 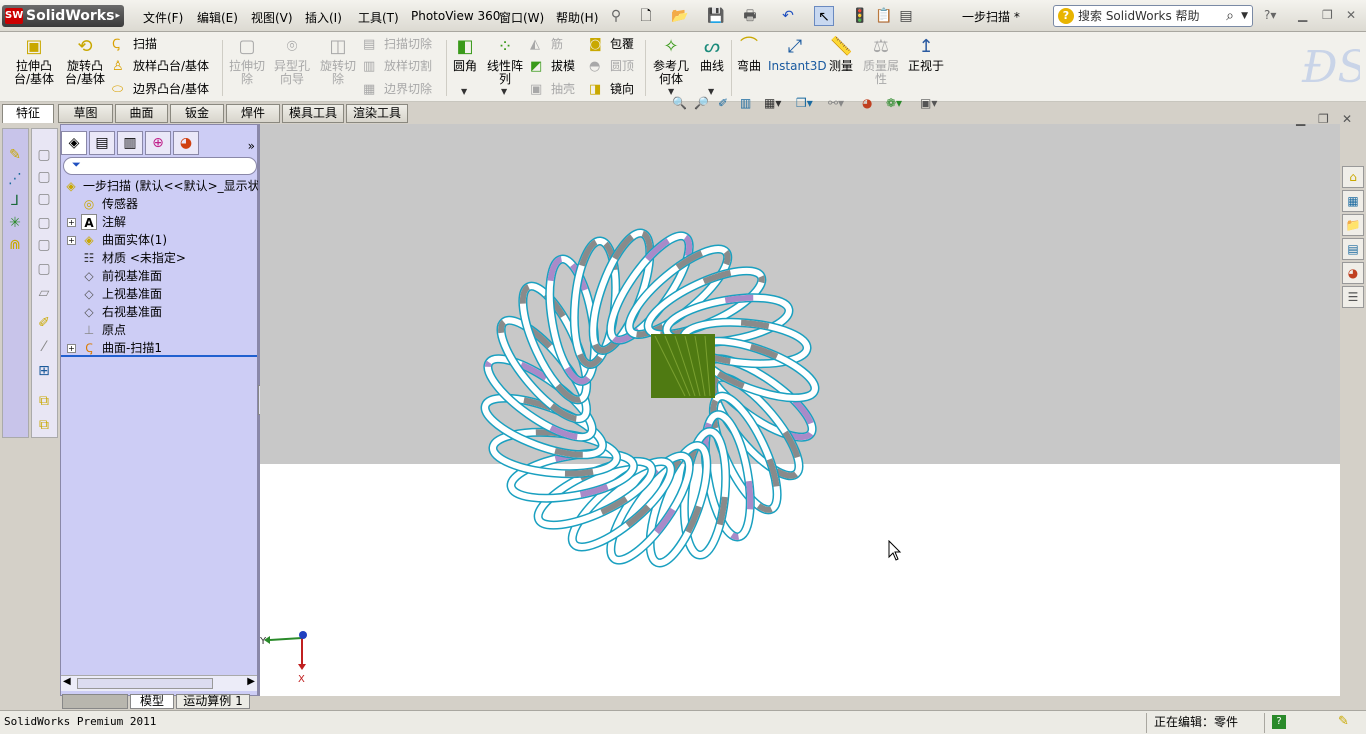 What do you see at coordinates (44, 323) in the screenshot?
I see `sketch-edit-icon: ✐` at bounding box center [44, 323].